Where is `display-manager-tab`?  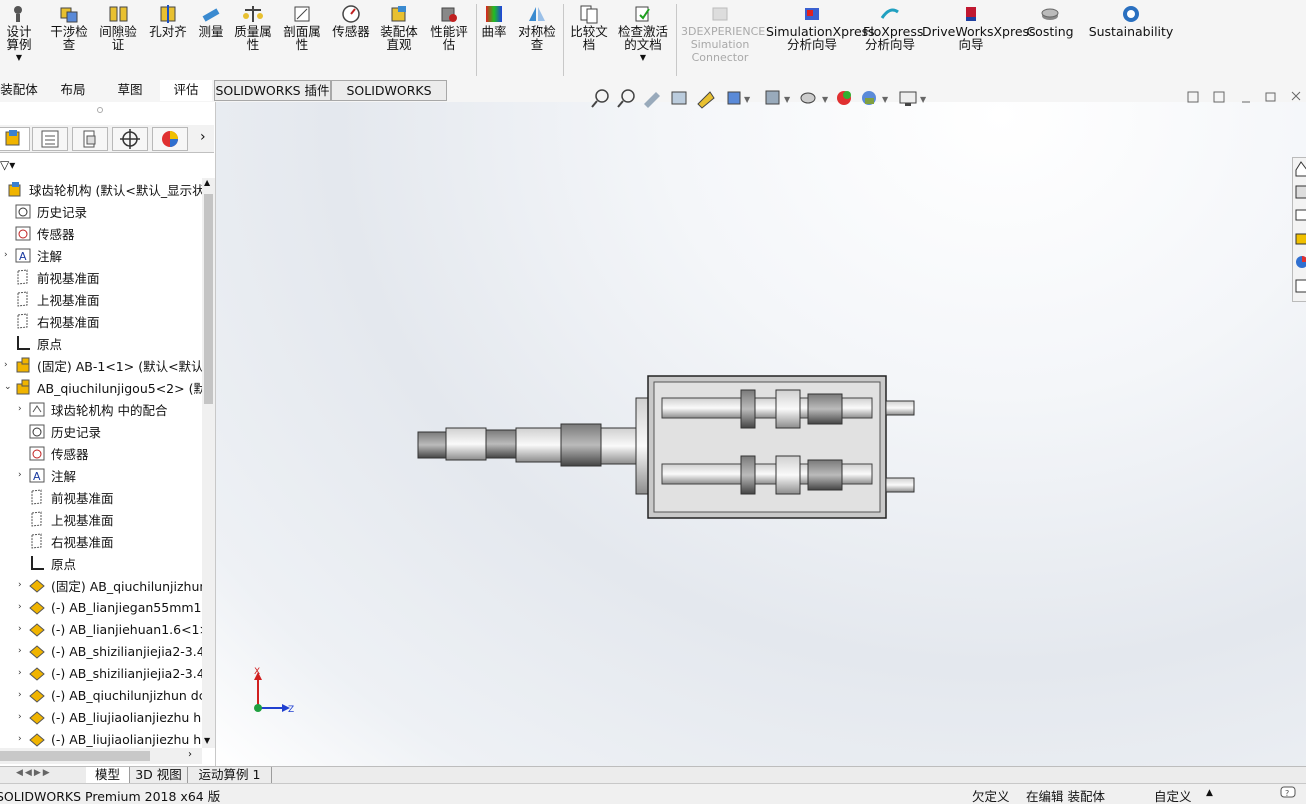 display-manager-tab is located at coordinates (170, 139).